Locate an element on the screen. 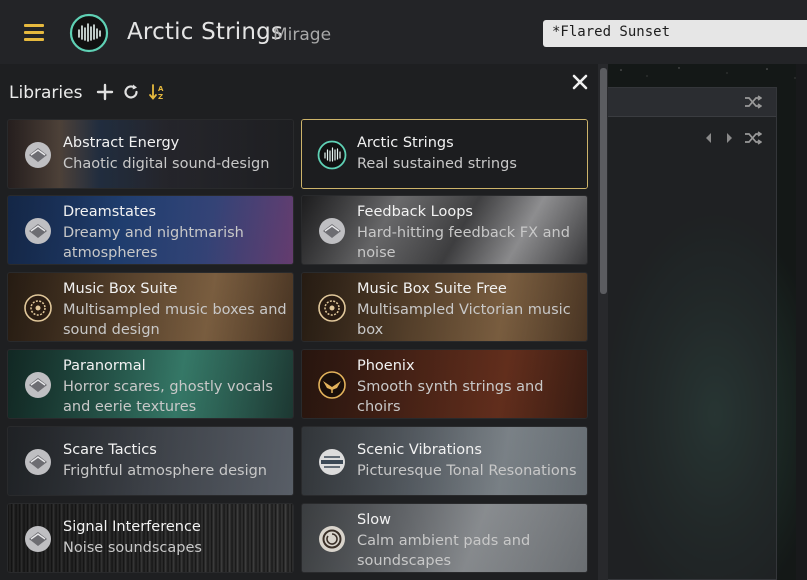 This screenshot has width=807, height=580. scenic-icon is located at coordinates (332, 462).